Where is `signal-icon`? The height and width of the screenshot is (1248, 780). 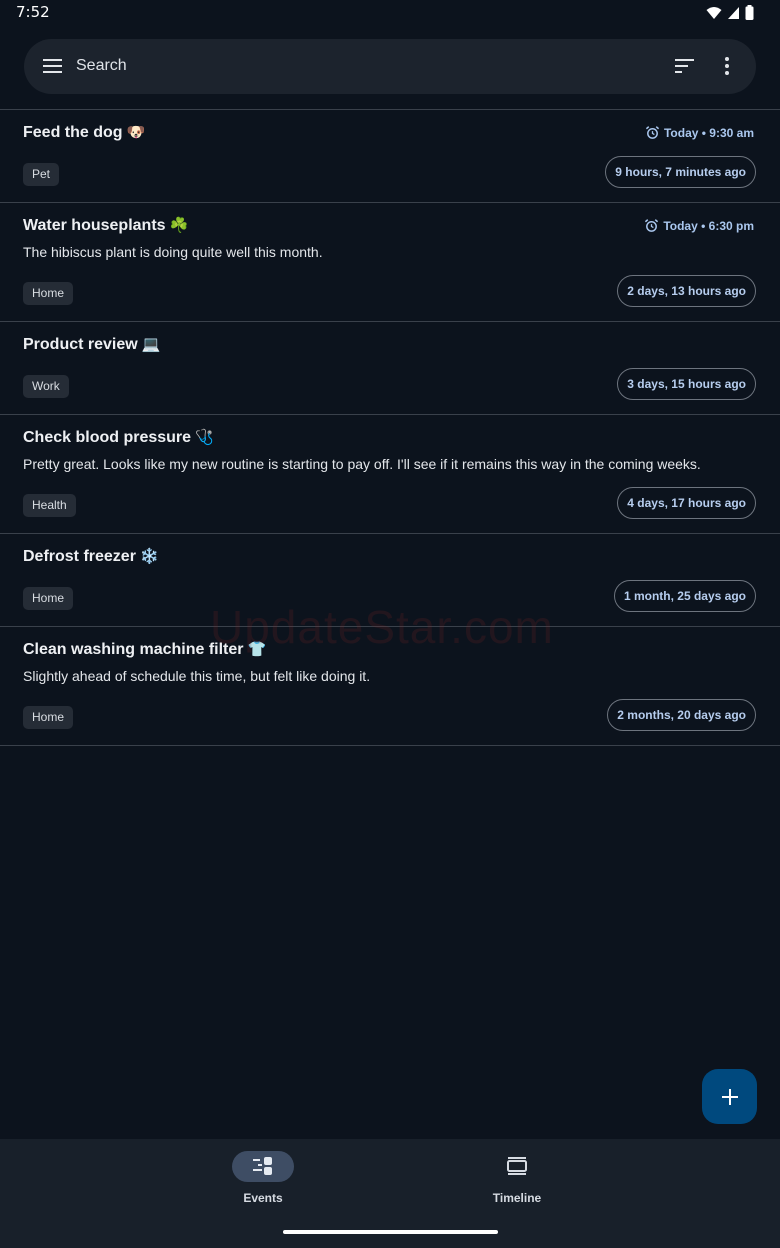 signal-icon is located at coordinates (733, 12).